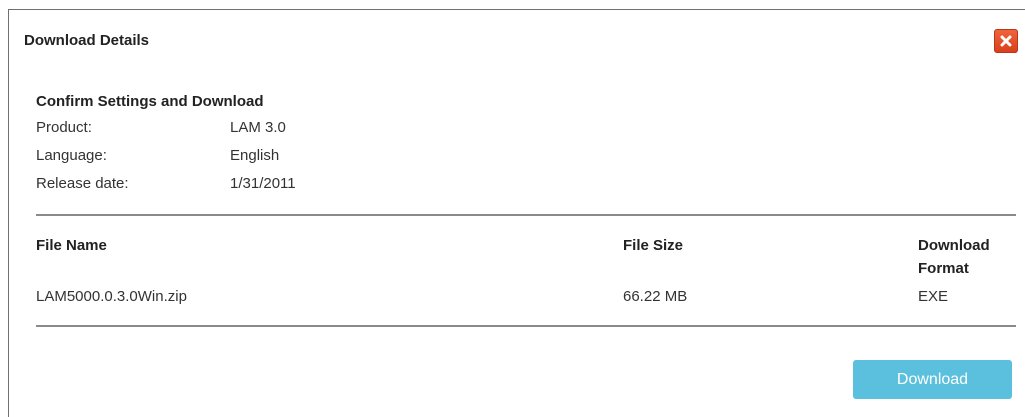 The width and height of the screenshot is (1025, 417). Describe the element at coordinates (954, 257) in the screenshot. I see `column-header-download-format: Download Format` at that location.